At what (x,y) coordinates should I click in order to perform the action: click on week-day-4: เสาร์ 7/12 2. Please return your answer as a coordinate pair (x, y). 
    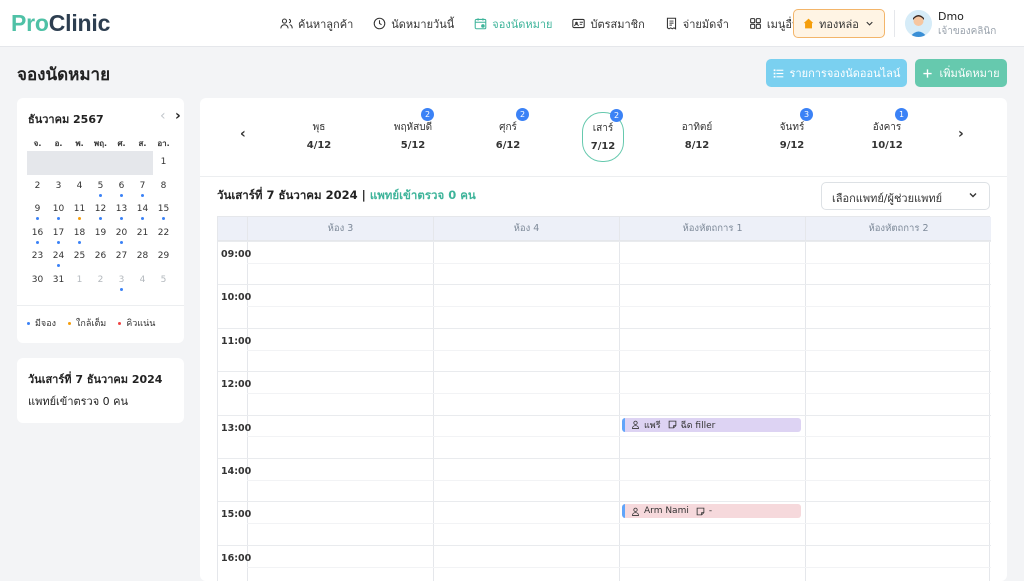
    Looking at the image, I should click on (603, 135).